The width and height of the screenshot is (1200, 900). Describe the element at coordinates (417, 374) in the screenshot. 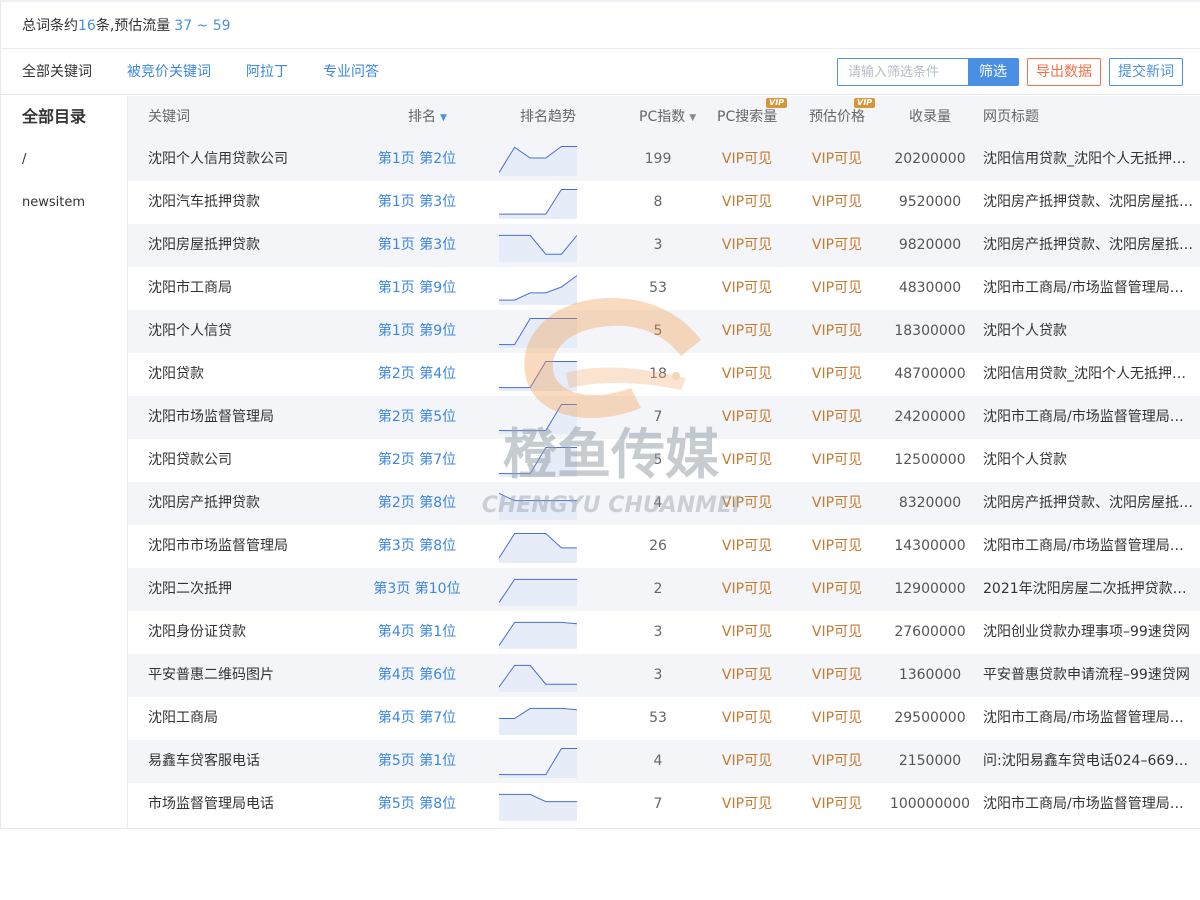

I see `rank-link: 第2页 第4位` at that location.